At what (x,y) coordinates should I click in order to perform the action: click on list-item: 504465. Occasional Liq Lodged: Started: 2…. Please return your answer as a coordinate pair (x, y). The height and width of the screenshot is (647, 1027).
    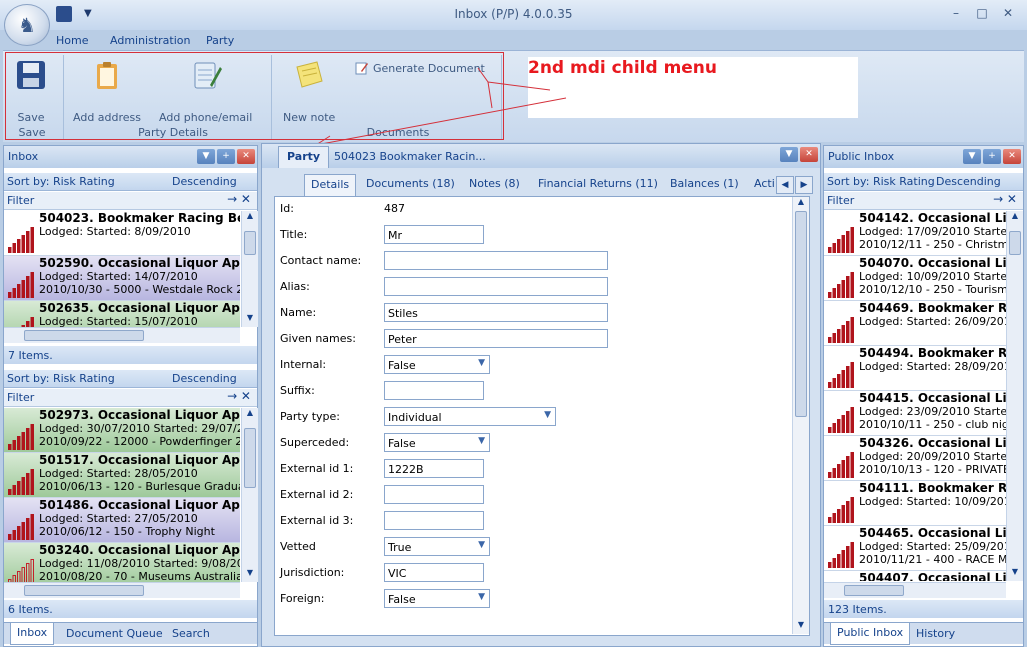
    Looking at the image, I should click on (915, 548).